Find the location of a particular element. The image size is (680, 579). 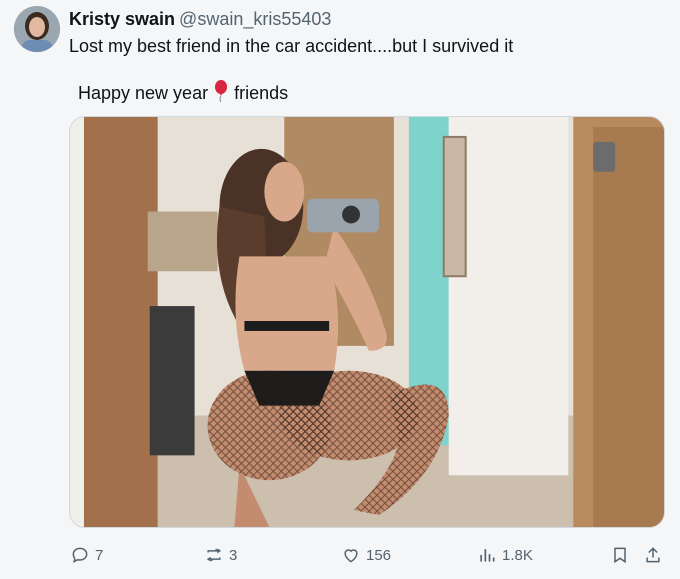

repost-button: 3 is located at coordinates (220, 555).